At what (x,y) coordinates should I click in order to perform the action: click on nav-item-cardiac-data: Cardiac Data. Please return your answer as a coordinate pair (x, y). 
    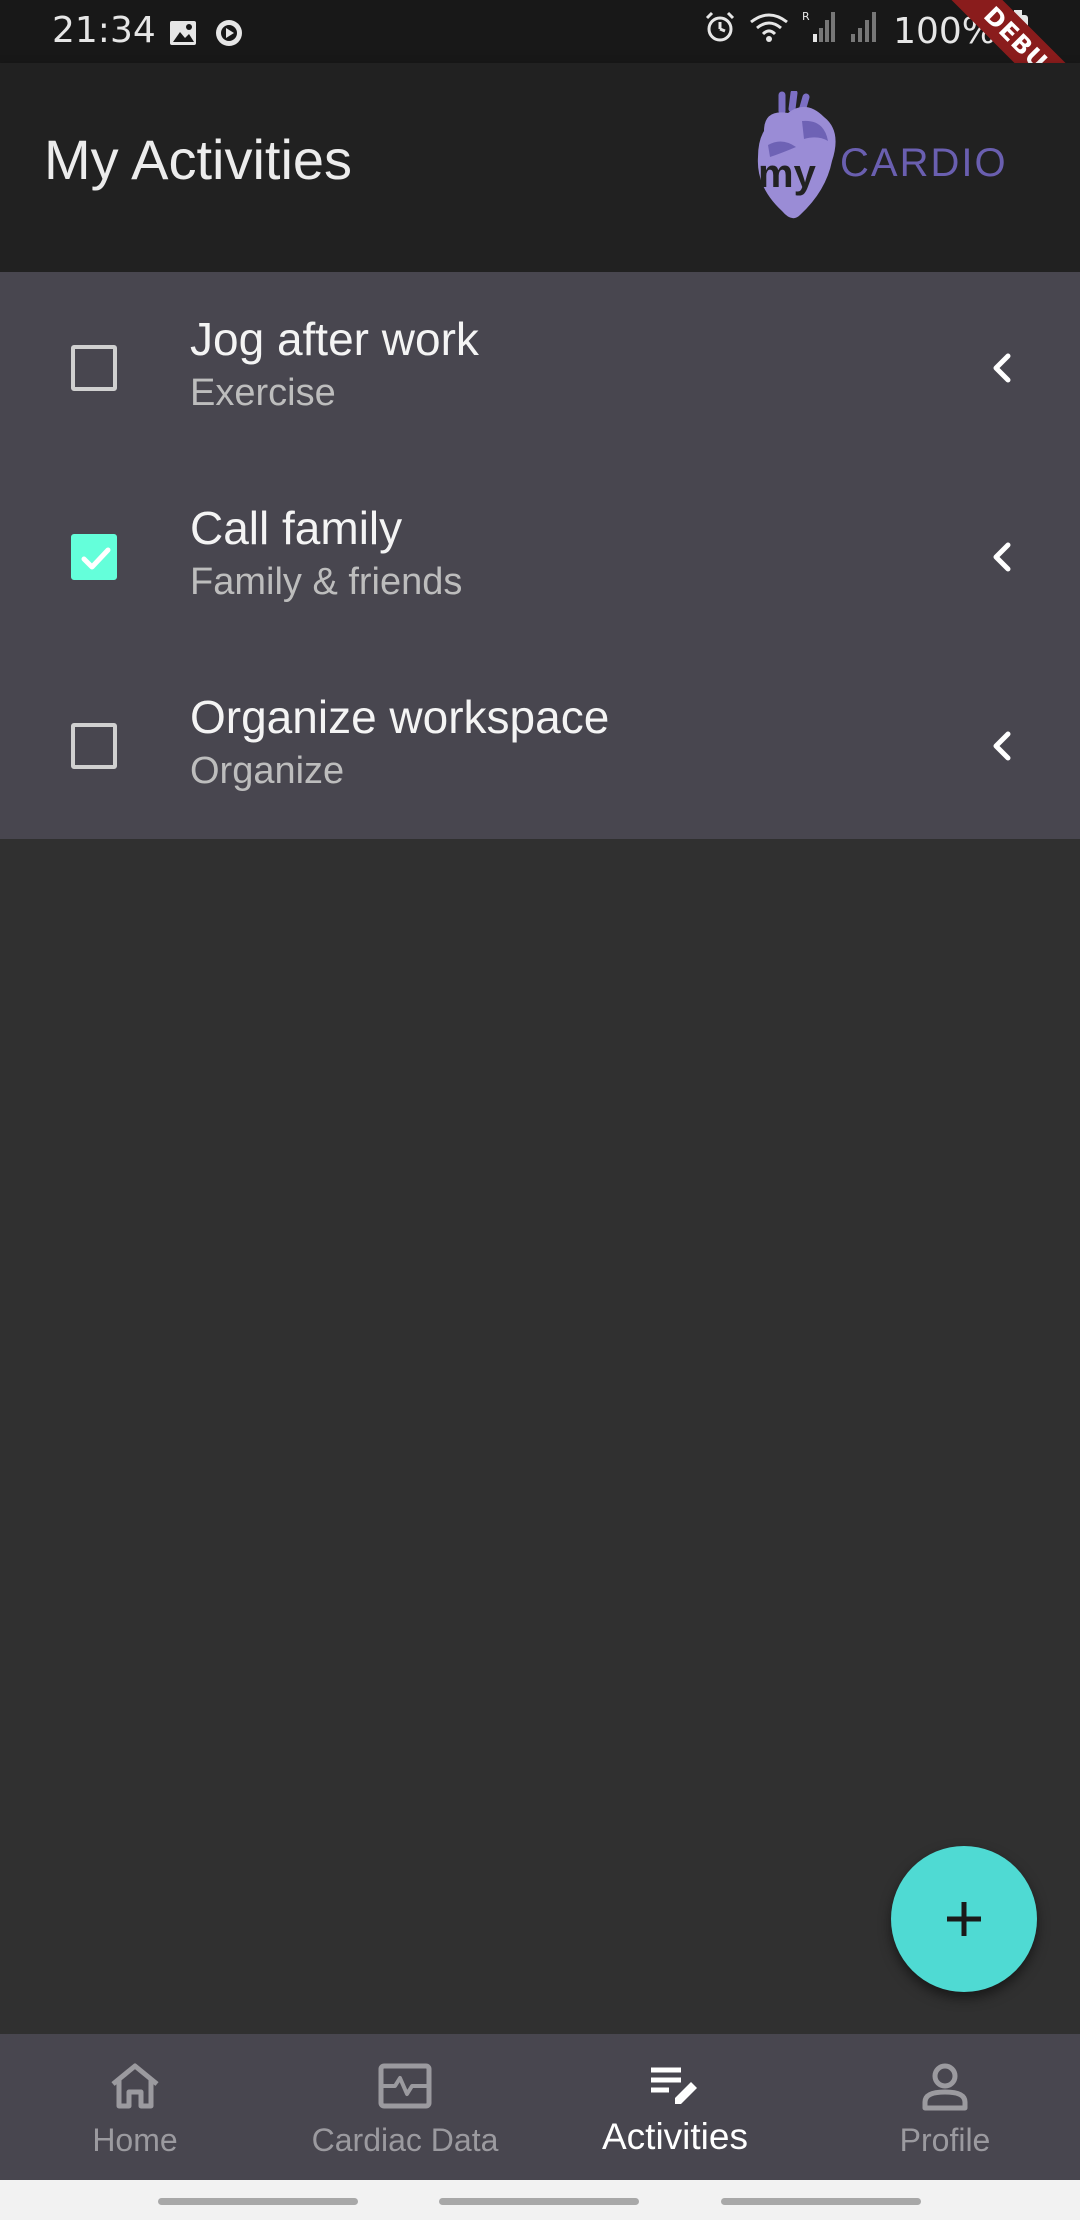
    Looking at the image, I should click on (405, 2107).